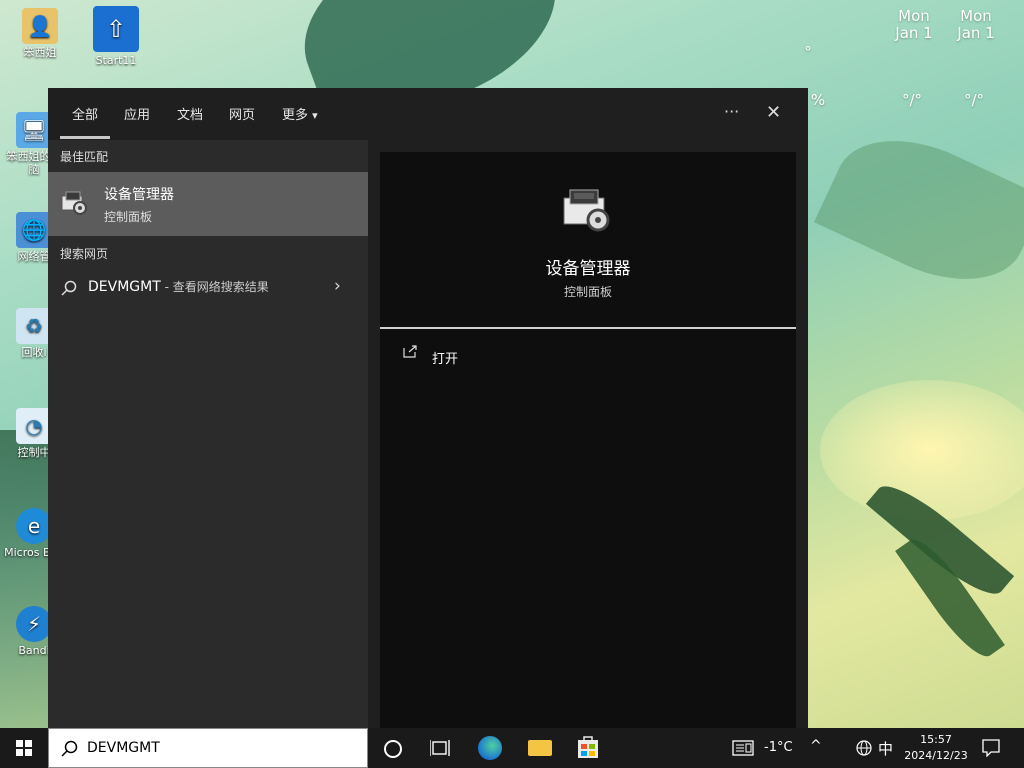 The height and width of the screenshot is (768, 1024). Describe the element at coordinates (731, 111) in the screenshot. I see `more-options-button: ···` at that location.